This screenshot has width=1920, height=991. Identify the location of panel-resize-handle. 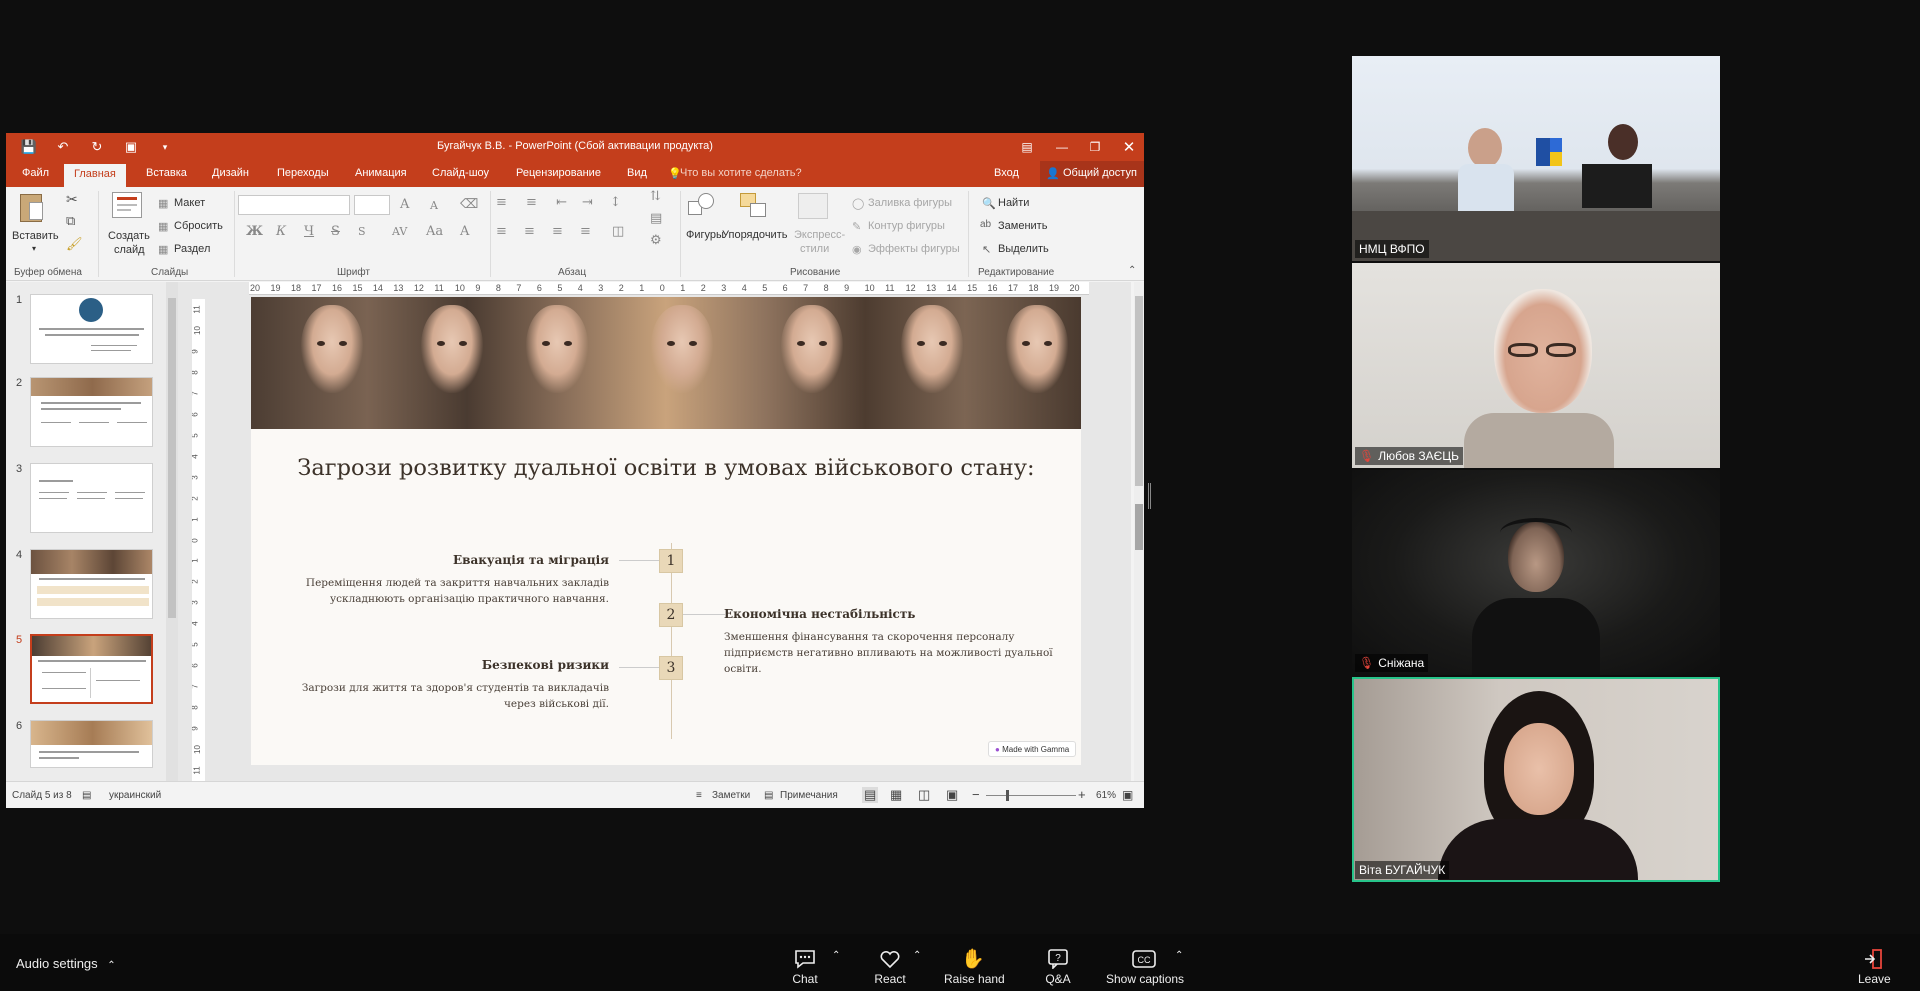
(1149, 496).